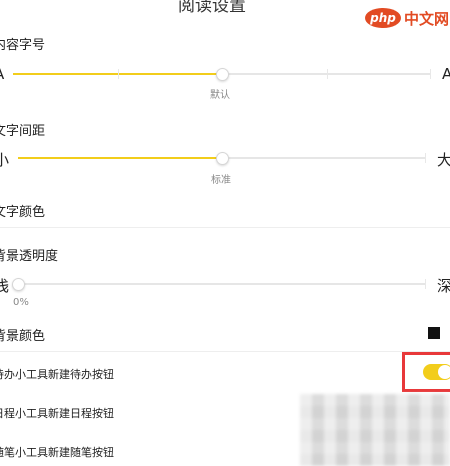 The width and height of the screenshot is (450, 466). I want to click on php-logo-icon: php, so click(383, 18).